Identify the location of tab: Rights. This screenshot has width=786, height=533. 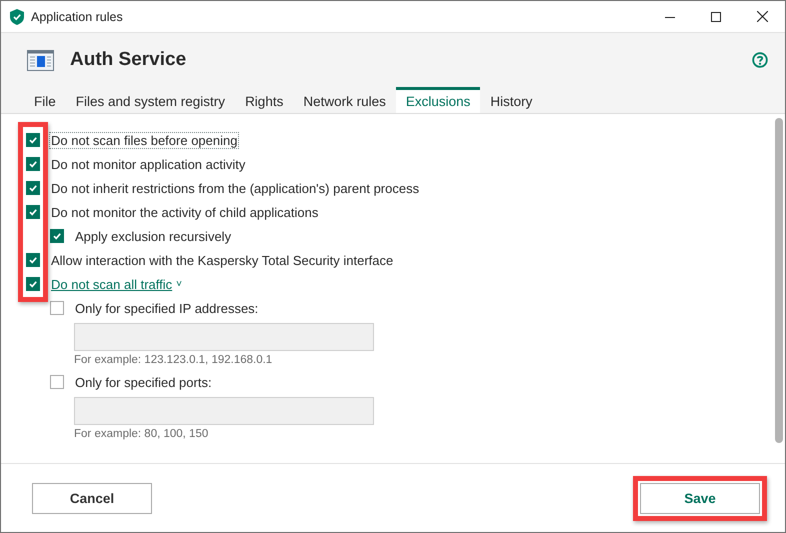
(264, 100).